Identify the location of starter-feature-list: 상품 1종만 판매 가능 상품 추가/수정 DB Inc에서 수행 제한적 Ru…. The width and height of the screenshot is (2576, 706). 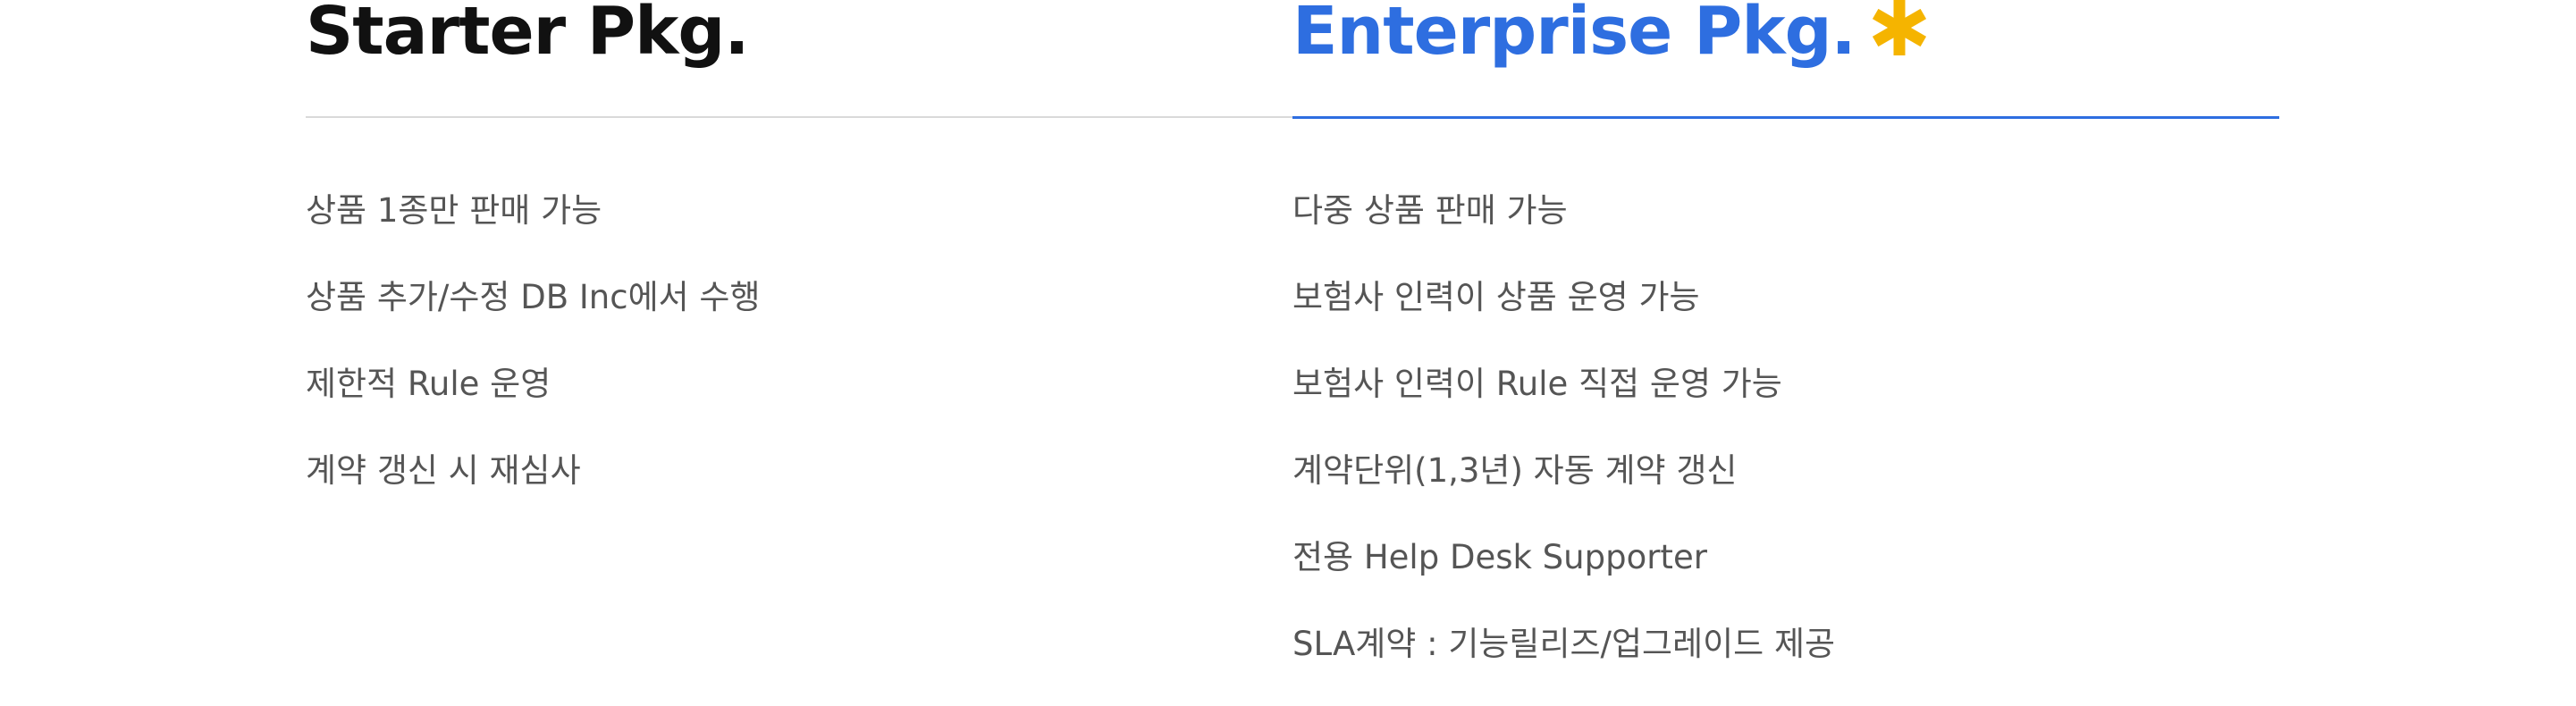
(533, 360).